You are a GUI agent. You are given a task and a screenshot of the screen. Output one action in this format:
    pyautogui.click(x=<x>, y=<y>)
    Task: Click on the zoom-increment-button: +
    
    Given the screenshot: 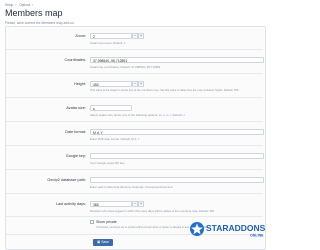 What is the action you would take?
    pyautogui.click(x=141, y=36)
    